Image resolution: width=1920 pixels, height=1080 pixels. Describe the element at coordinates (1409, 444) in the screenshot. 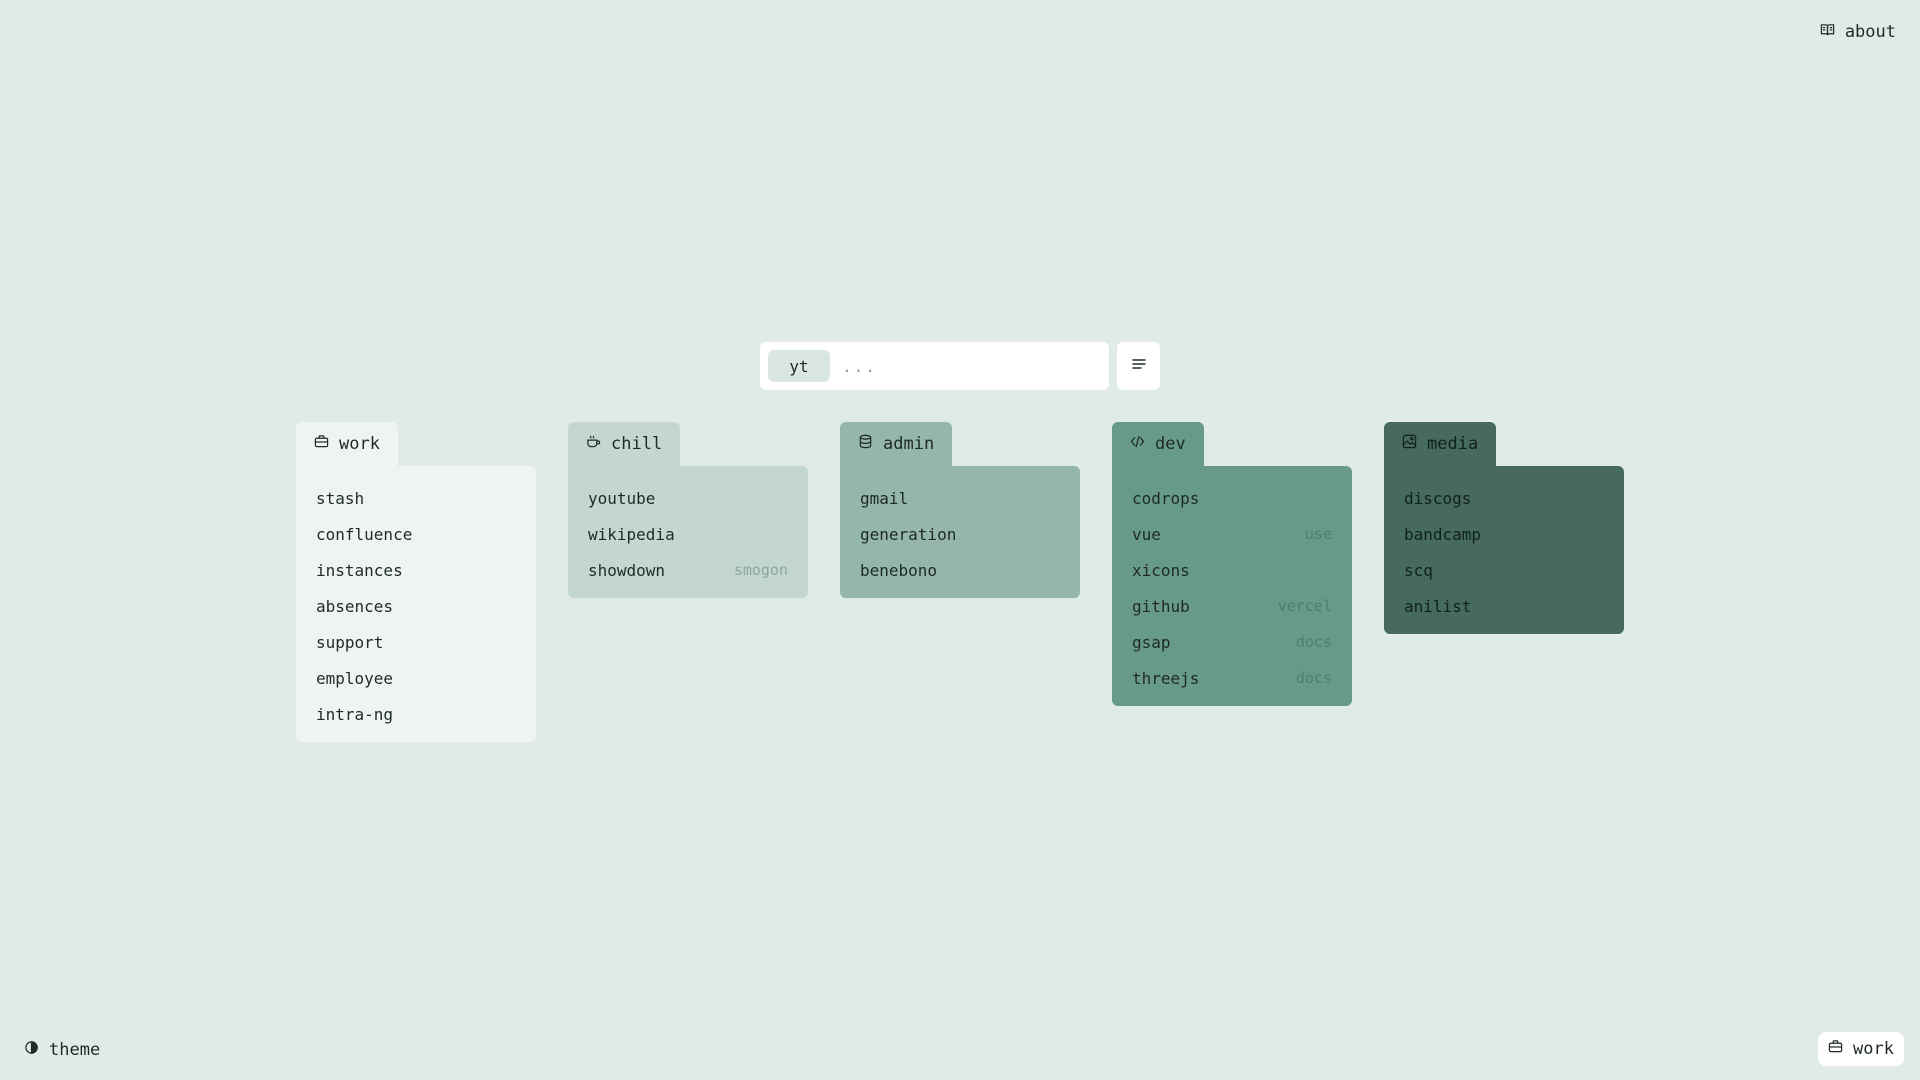

I see `image-icon` at that location.